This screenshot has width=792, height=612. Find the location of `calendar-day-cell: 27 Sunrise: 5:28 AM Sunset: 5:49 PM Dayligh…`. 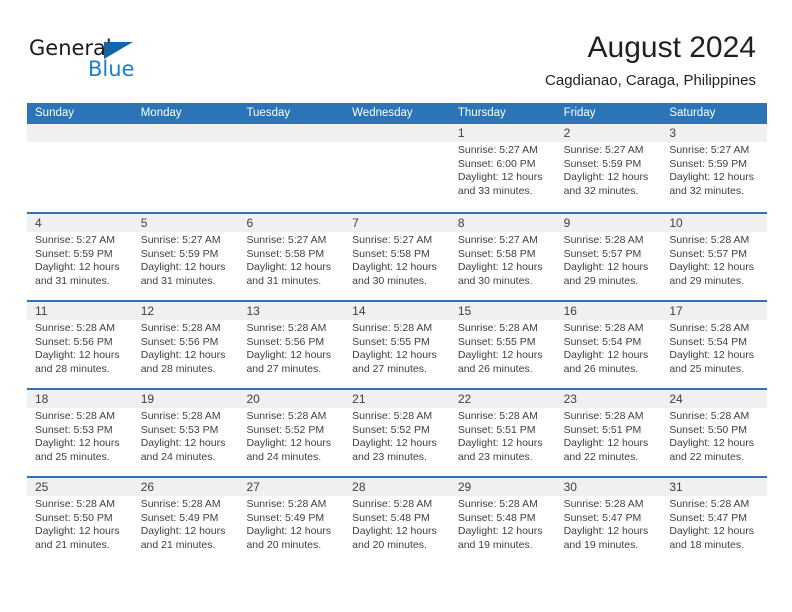

calendar-day-cell: 27 Sunrise: 5:28 AM Sunset: 5:49 PM Dayligh… is located at coordinates (291, 521).